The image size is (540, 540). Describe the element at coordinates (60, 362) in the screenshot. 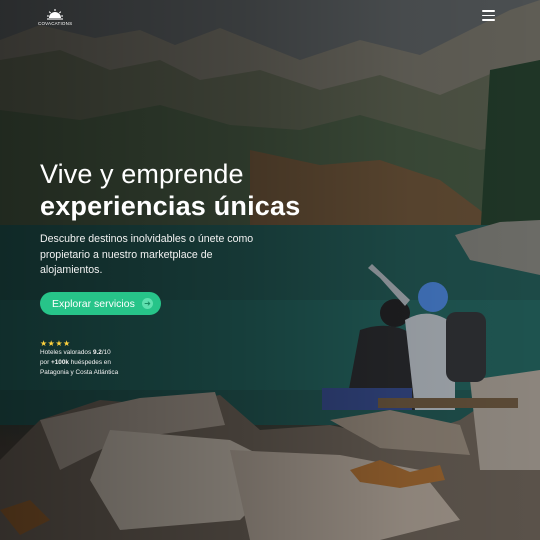

I see `guests-count: +100k` at that location.